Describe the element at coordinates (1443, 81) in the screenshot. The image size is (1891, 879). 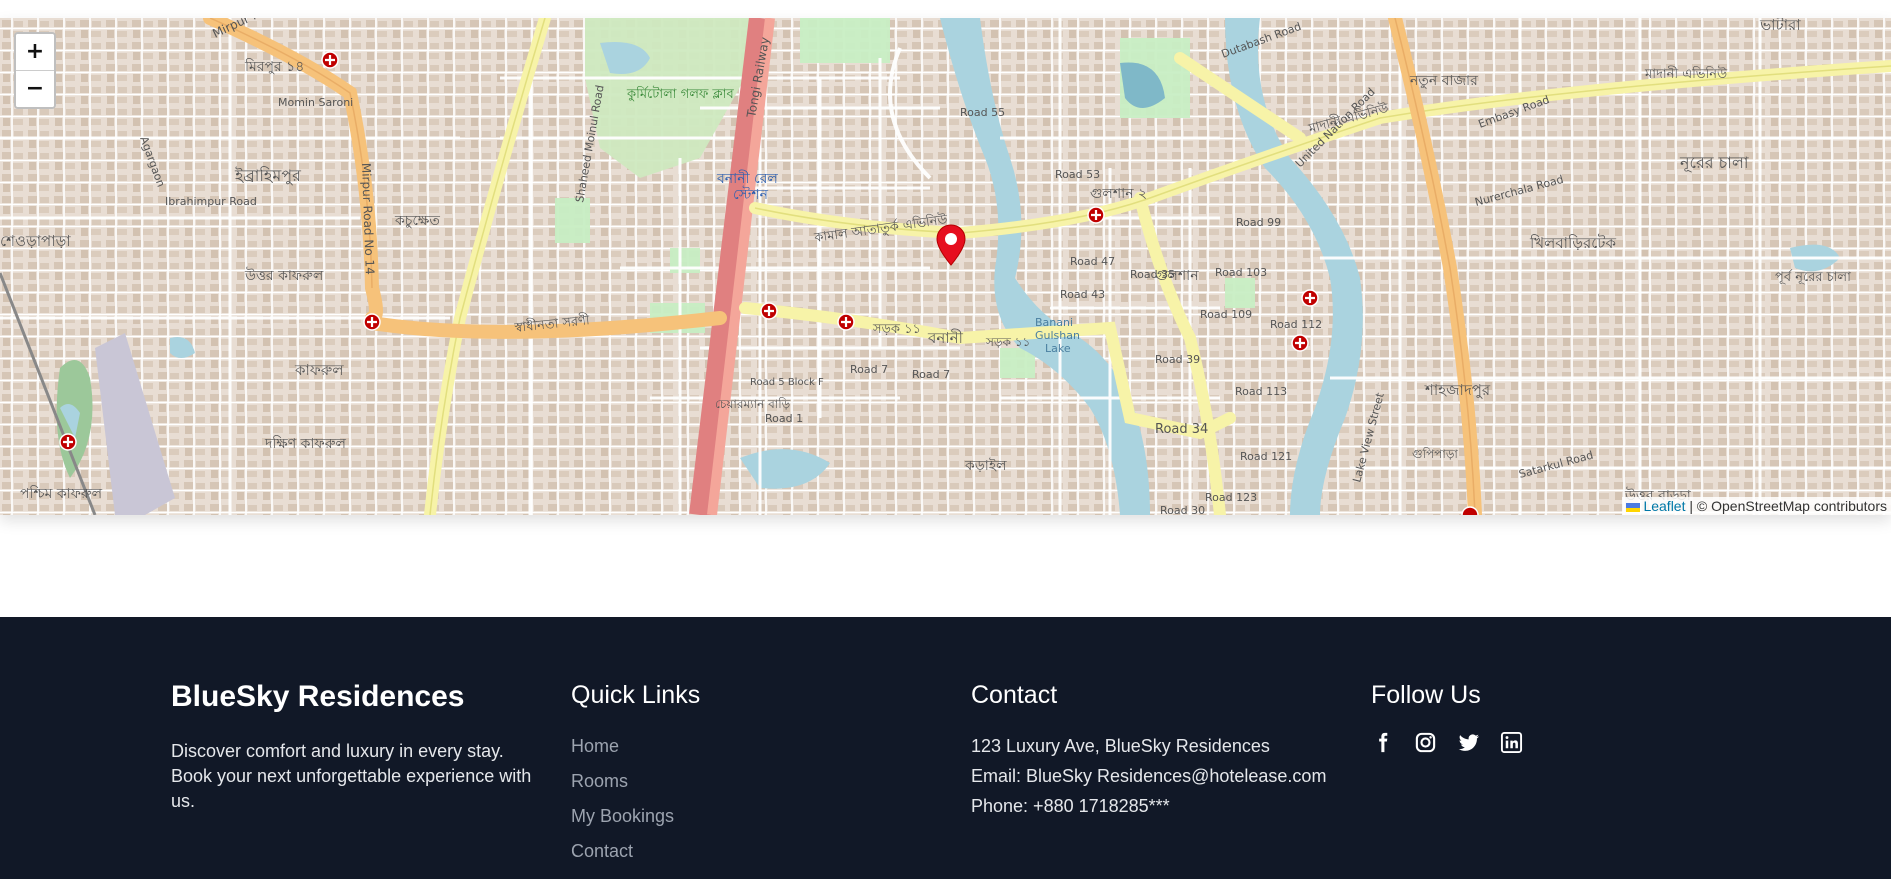
I see `svg-text: নতুন বাজার` at that location.